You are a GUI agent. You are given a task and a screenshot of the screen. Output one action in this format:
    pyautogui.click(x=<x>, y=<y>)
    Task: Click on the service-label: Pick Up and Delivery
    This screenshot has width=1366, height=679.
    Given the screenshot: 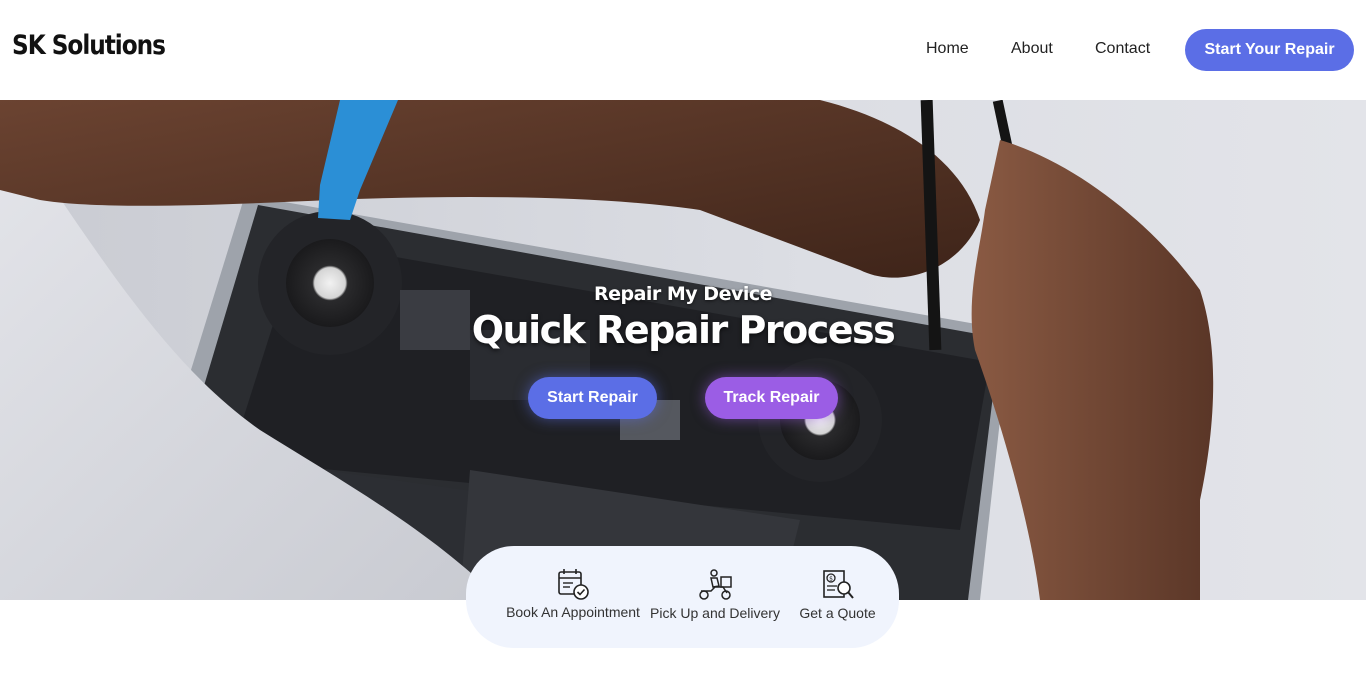 What is the action you would take?
    pyautogui.click(x=715, y=613)
    